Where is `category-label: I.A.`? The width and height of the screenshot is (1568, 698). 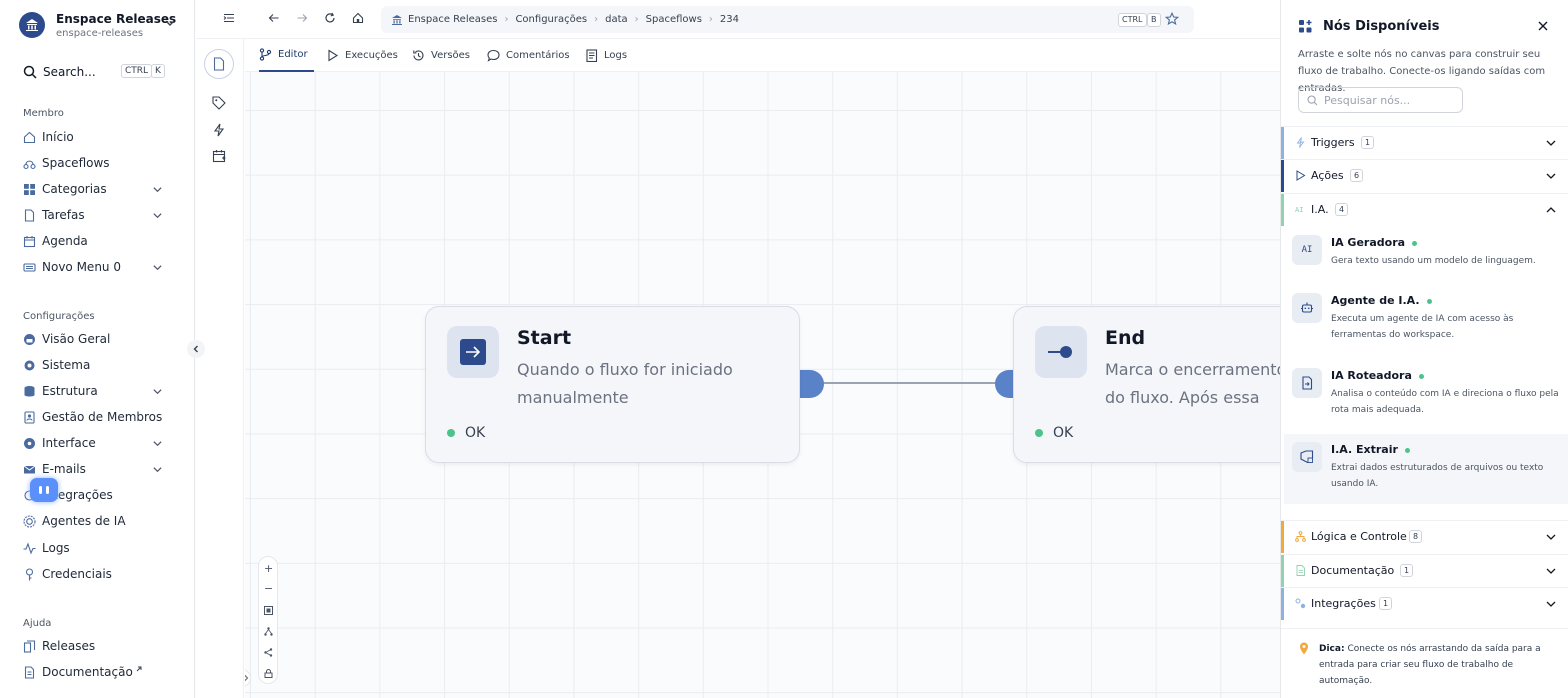
category-label: I.A. is located at coordinates (1320, 209).